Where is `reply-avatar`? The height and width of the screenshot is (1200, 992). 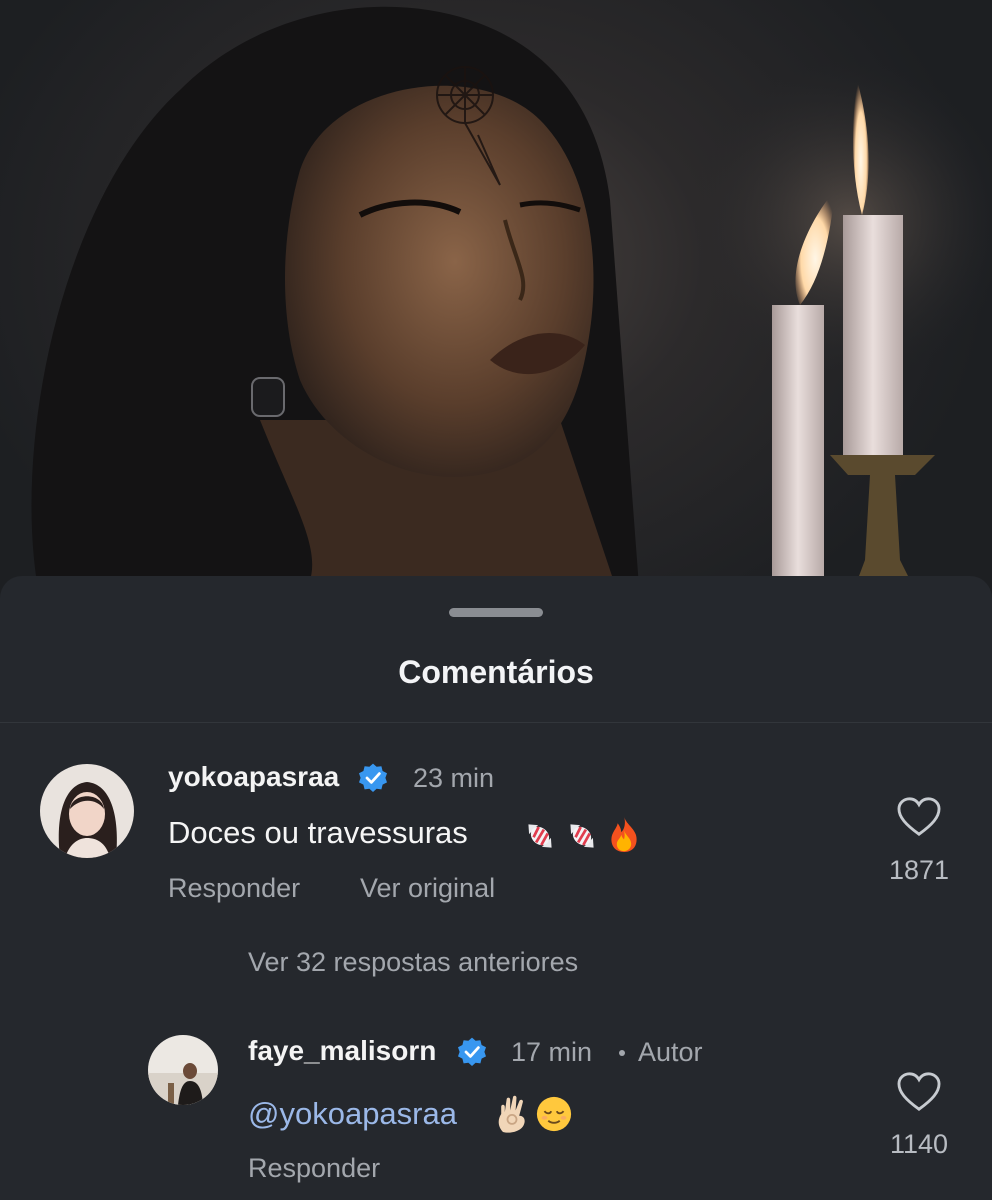
reply-avatar is located at coordinates (183, 1070).